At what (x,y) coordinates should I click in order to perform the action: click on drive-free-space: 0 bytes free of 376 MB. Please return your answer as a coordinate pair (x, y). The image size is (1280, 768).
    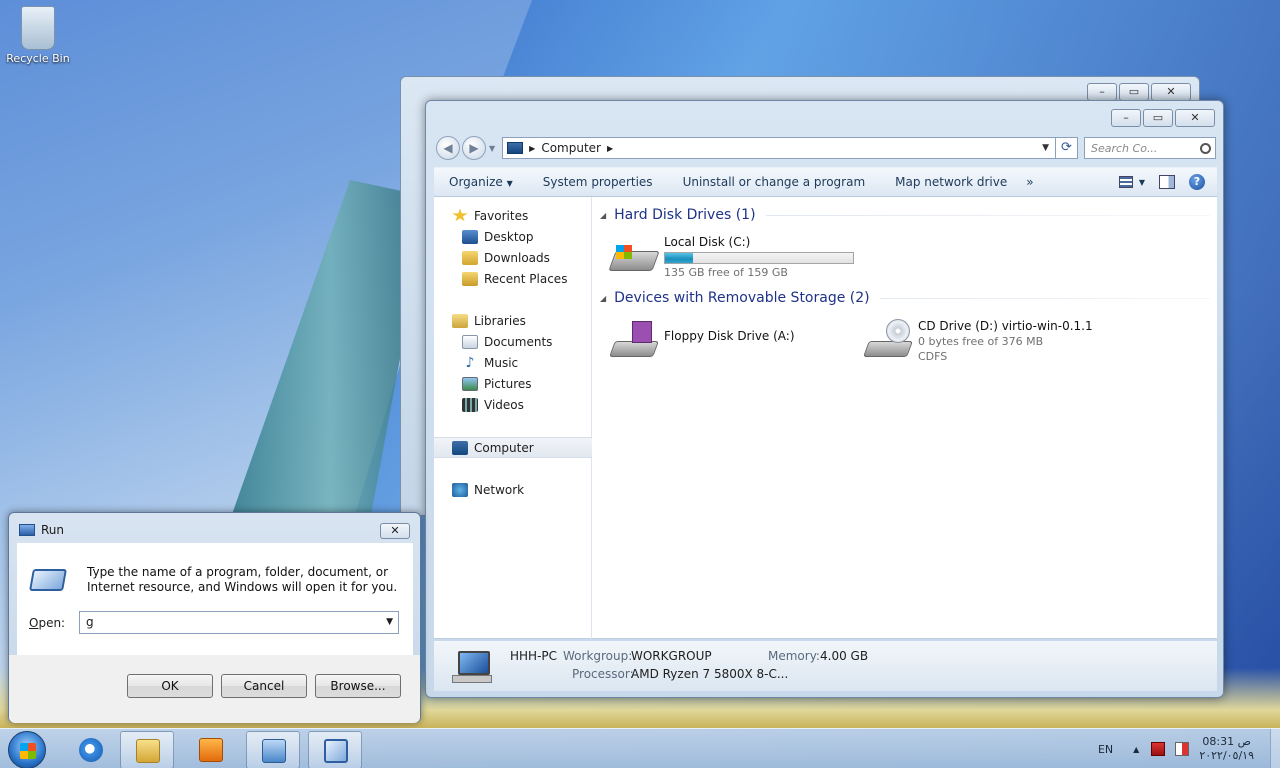
    Looking at the image, I should click on (981, 341).